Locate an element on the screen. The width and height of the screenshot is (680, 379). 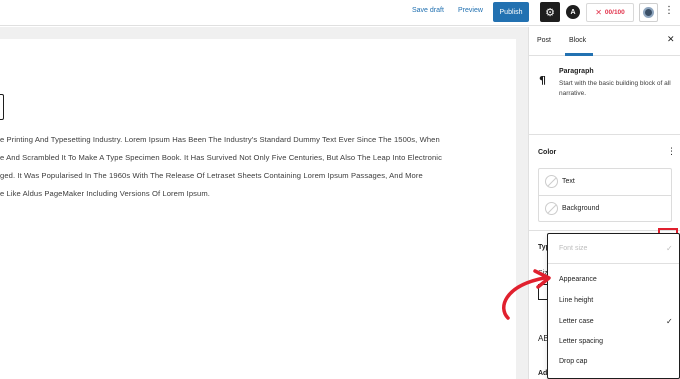
plugin-badge-button is located at coordinates (648, 12).